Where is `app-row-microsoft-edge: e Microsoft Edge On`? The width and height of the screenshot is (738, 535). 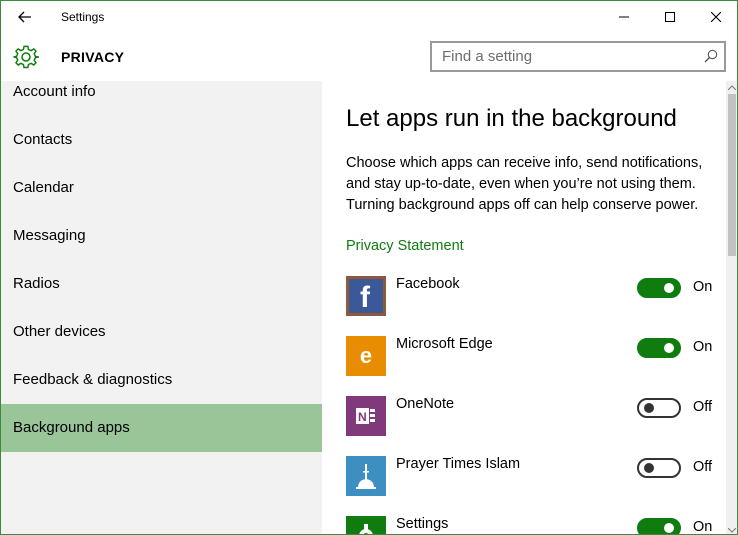
app-row-microsoft-edge: e Microsoft Edge On is located at coordinates (536, 356).